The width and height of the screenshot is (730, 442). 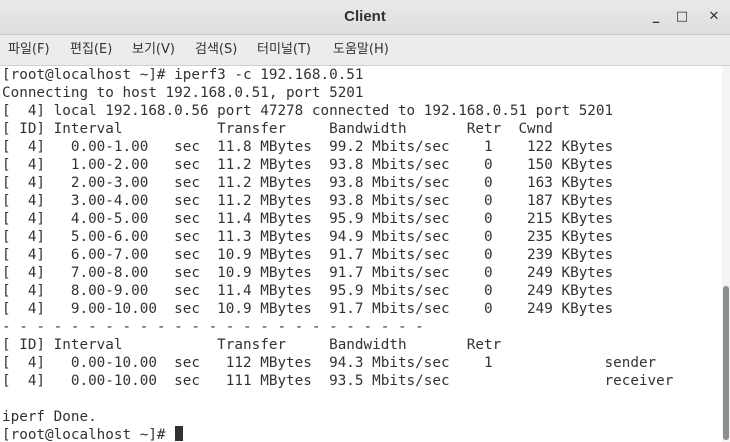 I want to click on menu-terminal: 터미널(T), so click(x=284, y=50).